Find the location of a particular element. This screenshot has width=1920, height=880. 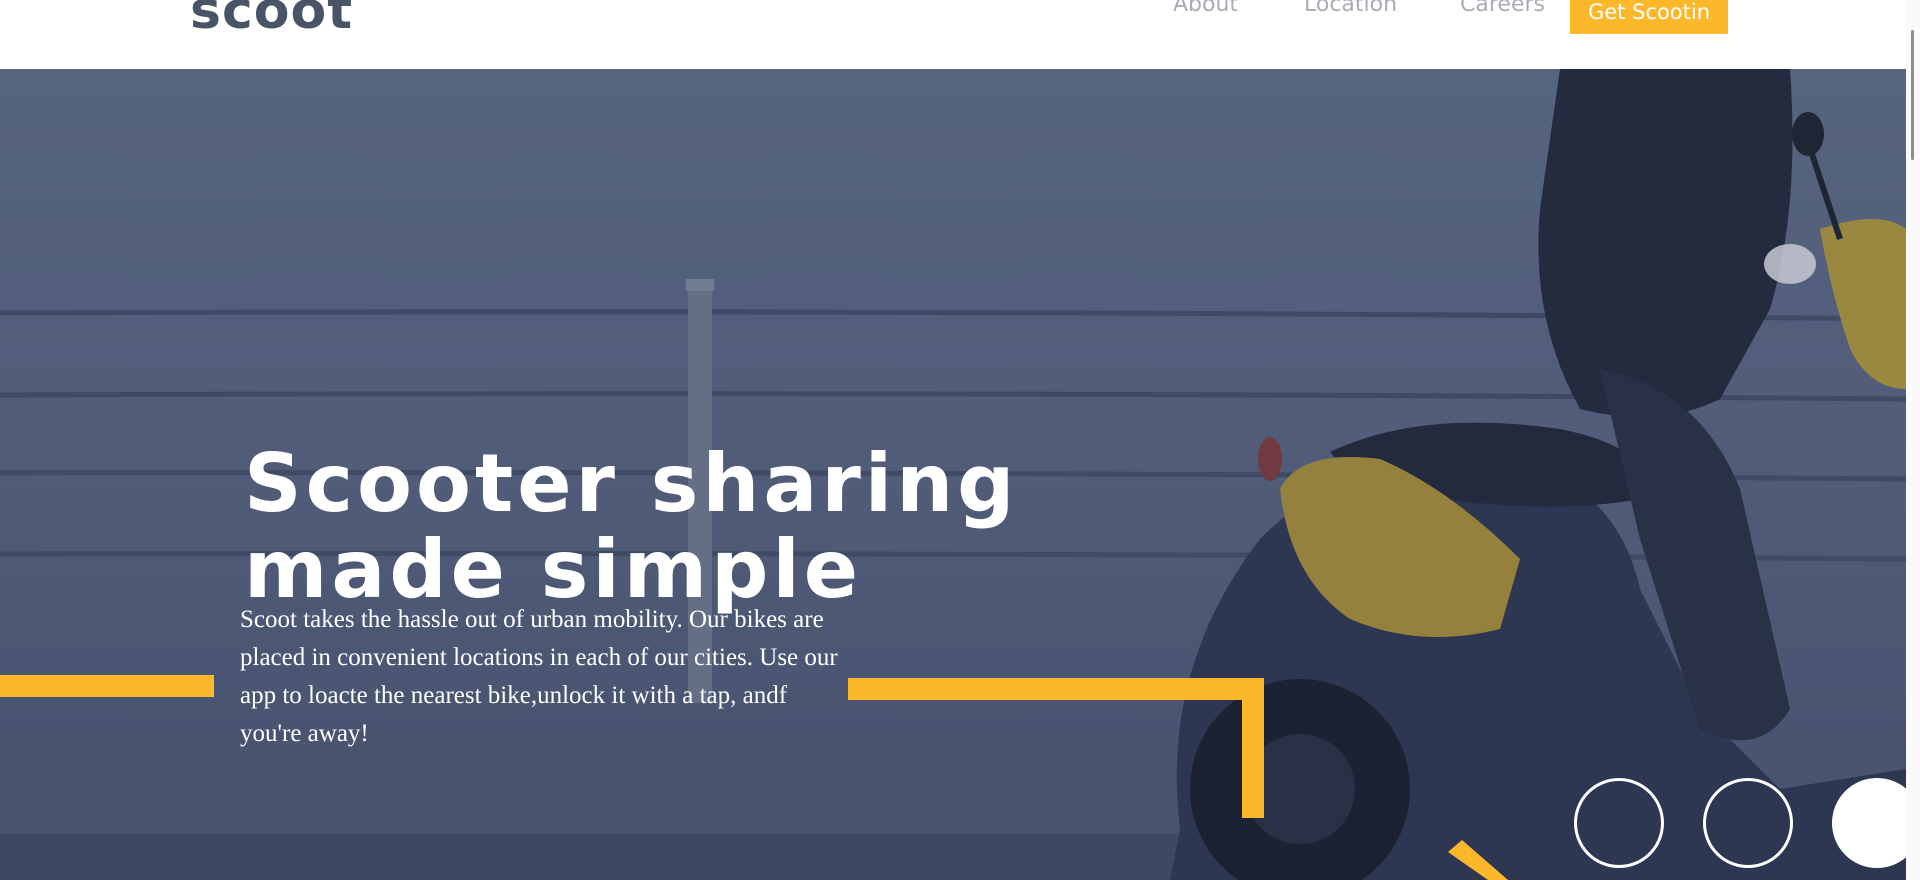

decorative-line-vertical is located at coordinates (1253, 748).